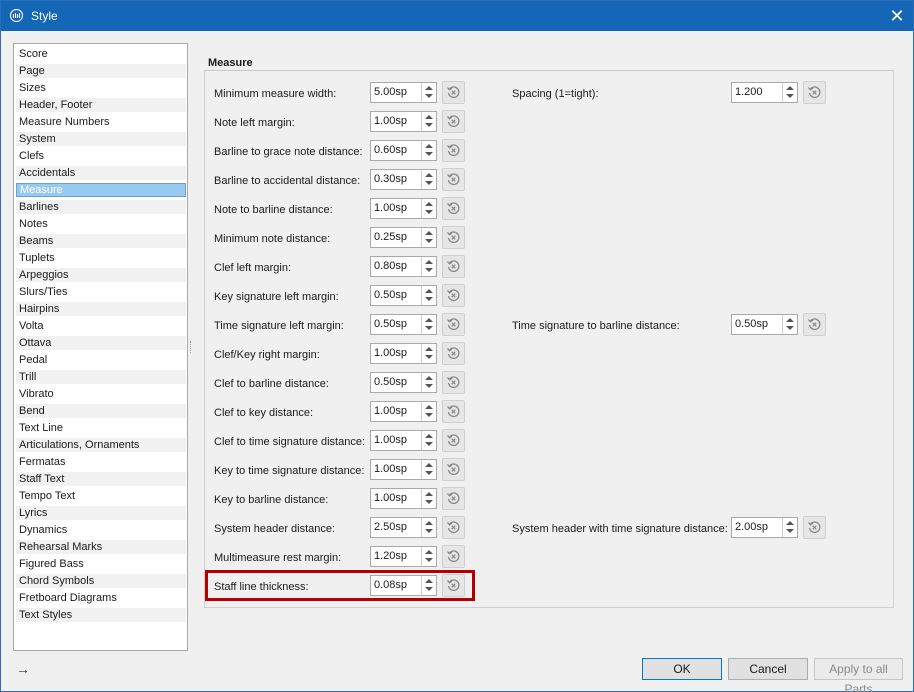  Describe the element at coordinates (101, 105) in the screenshot. I see `sidebar-item: Header, Footer` at that location.